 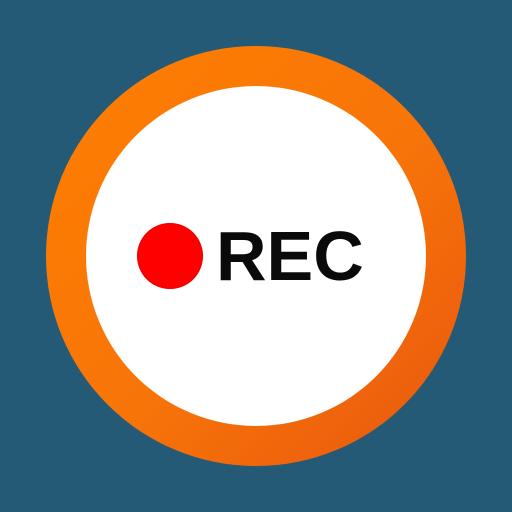 What do you see at coordinates (170, 256) in the screenshot?
I see `record-dot-icon` at bounding box center [170, 256].